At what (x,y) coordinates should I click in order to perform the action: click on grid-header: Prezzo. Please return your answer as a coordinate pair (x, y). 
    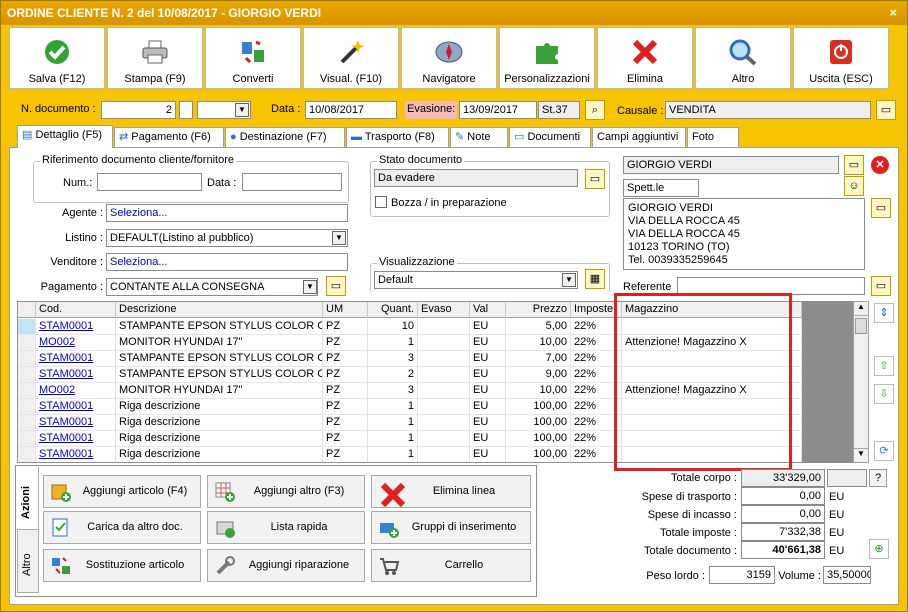
    Looking at the image, I should click on (538, 310).